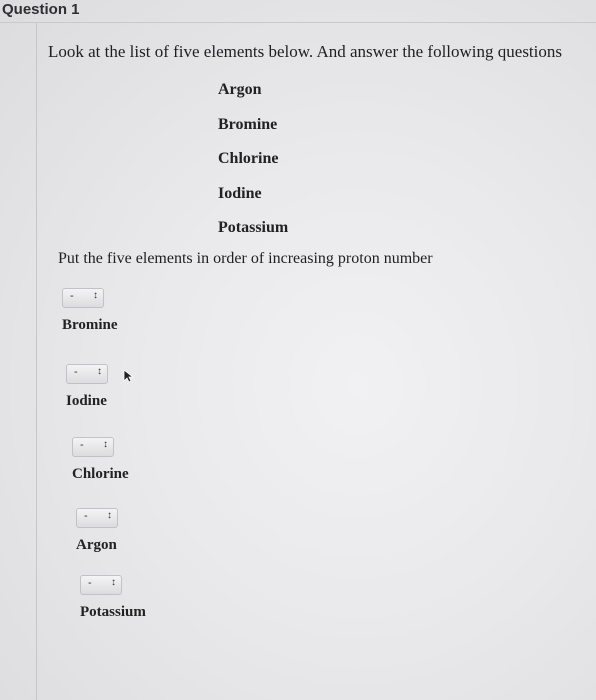 This screenshot has width=596, height=700. Describe the element at coordinates (90, 311) in the screenshot. I see `answer-group-bromine: - ↕ Bromine` at that location.